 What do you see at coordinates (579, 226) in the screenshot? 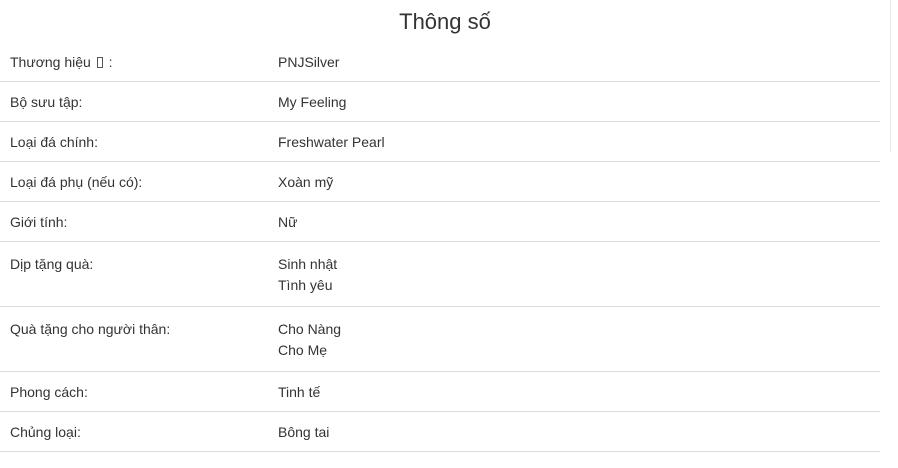
I see `row-value: Nữ` at bounding box center [579, 226].